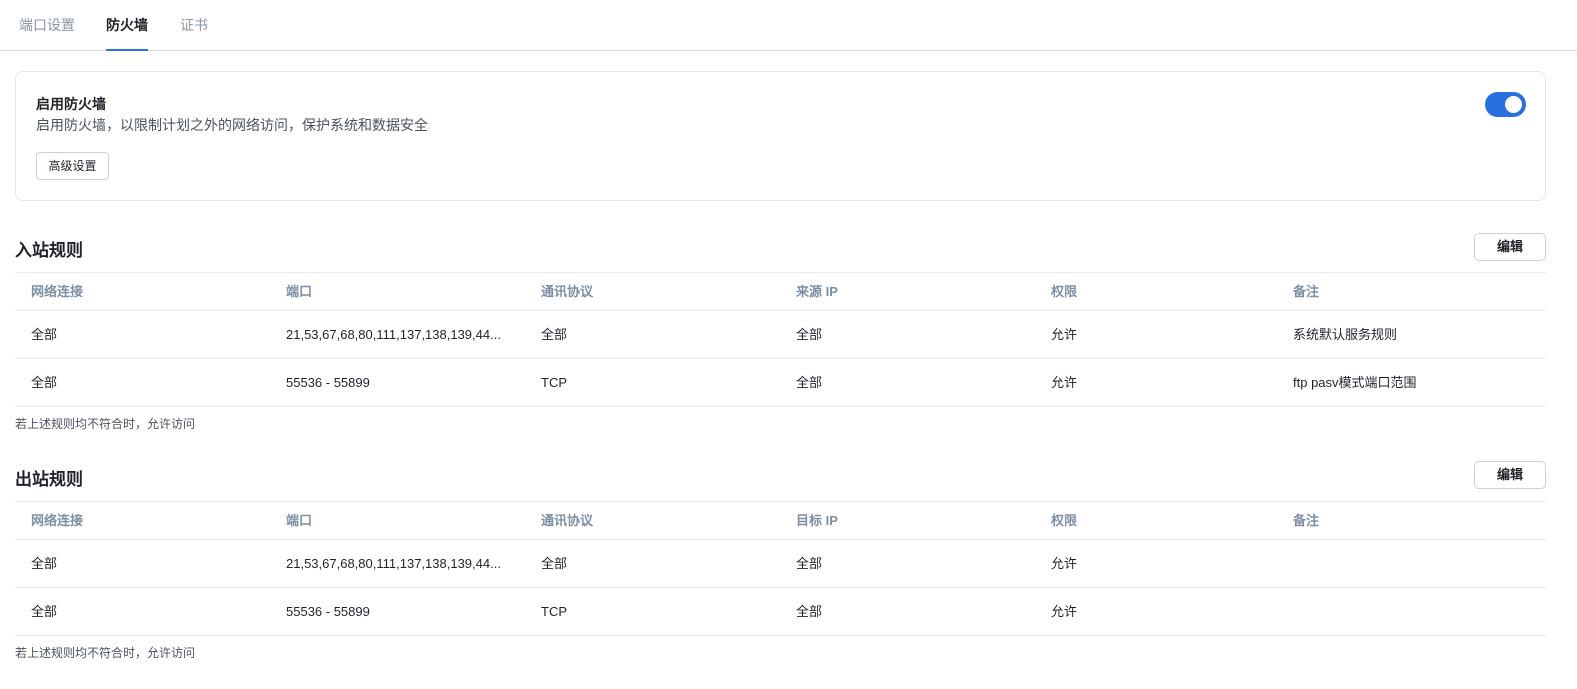 This screenshot has height=689, width=1577. I want to click on tab-firewall: 防火墙, so click(127, 25).